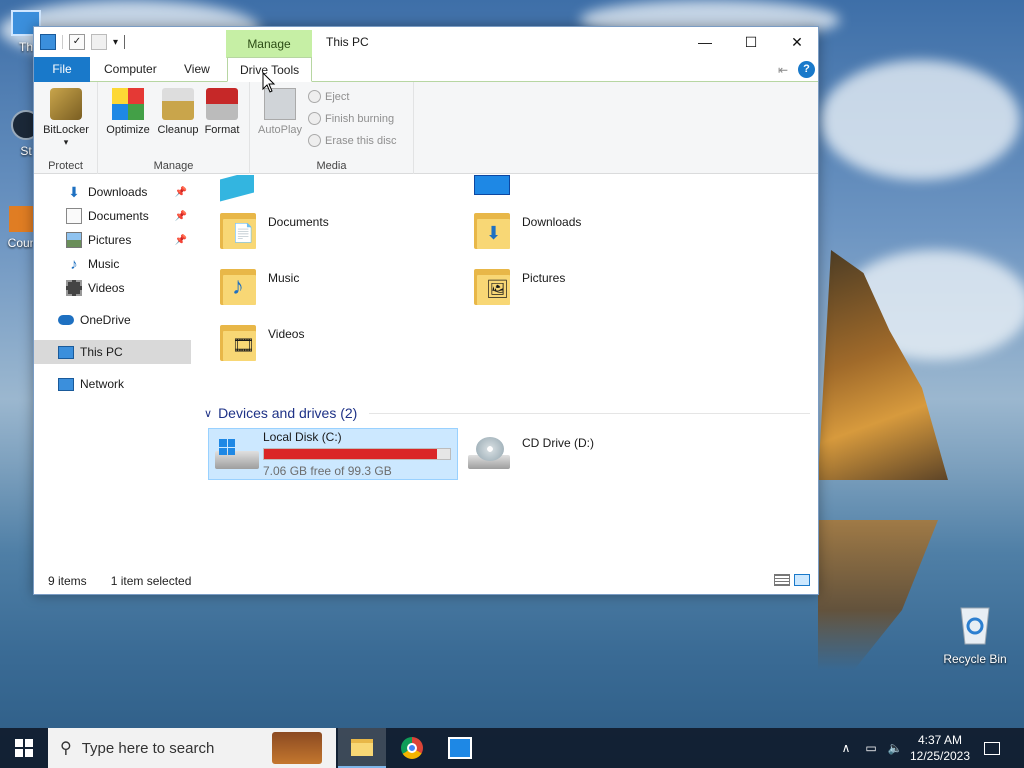  I want to click on chevron-up-icon: ∧, so click(846, 748).